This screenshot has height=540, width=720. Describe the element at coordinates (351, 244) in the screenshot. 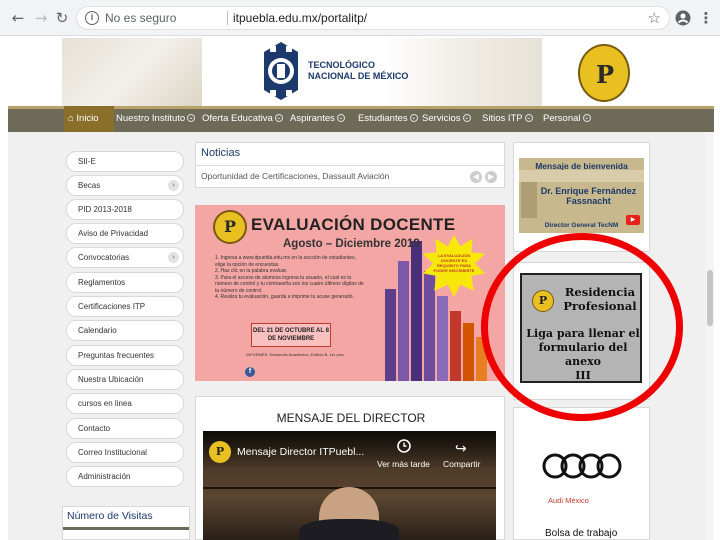

I see `evaluation-period: Agosto – Diciembre 2019` at that location.